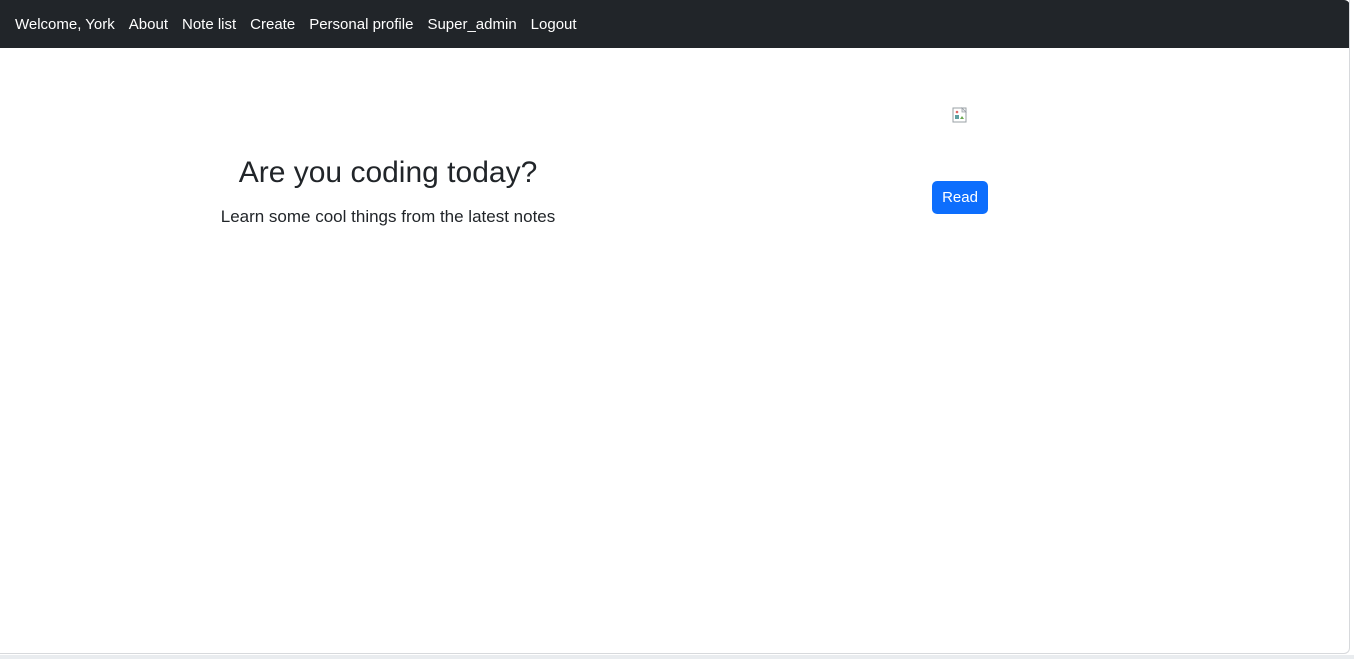 The width and height of the screenshot is (1354, 659). I want to click on nav-note-list: Note list, so click(209, 24).